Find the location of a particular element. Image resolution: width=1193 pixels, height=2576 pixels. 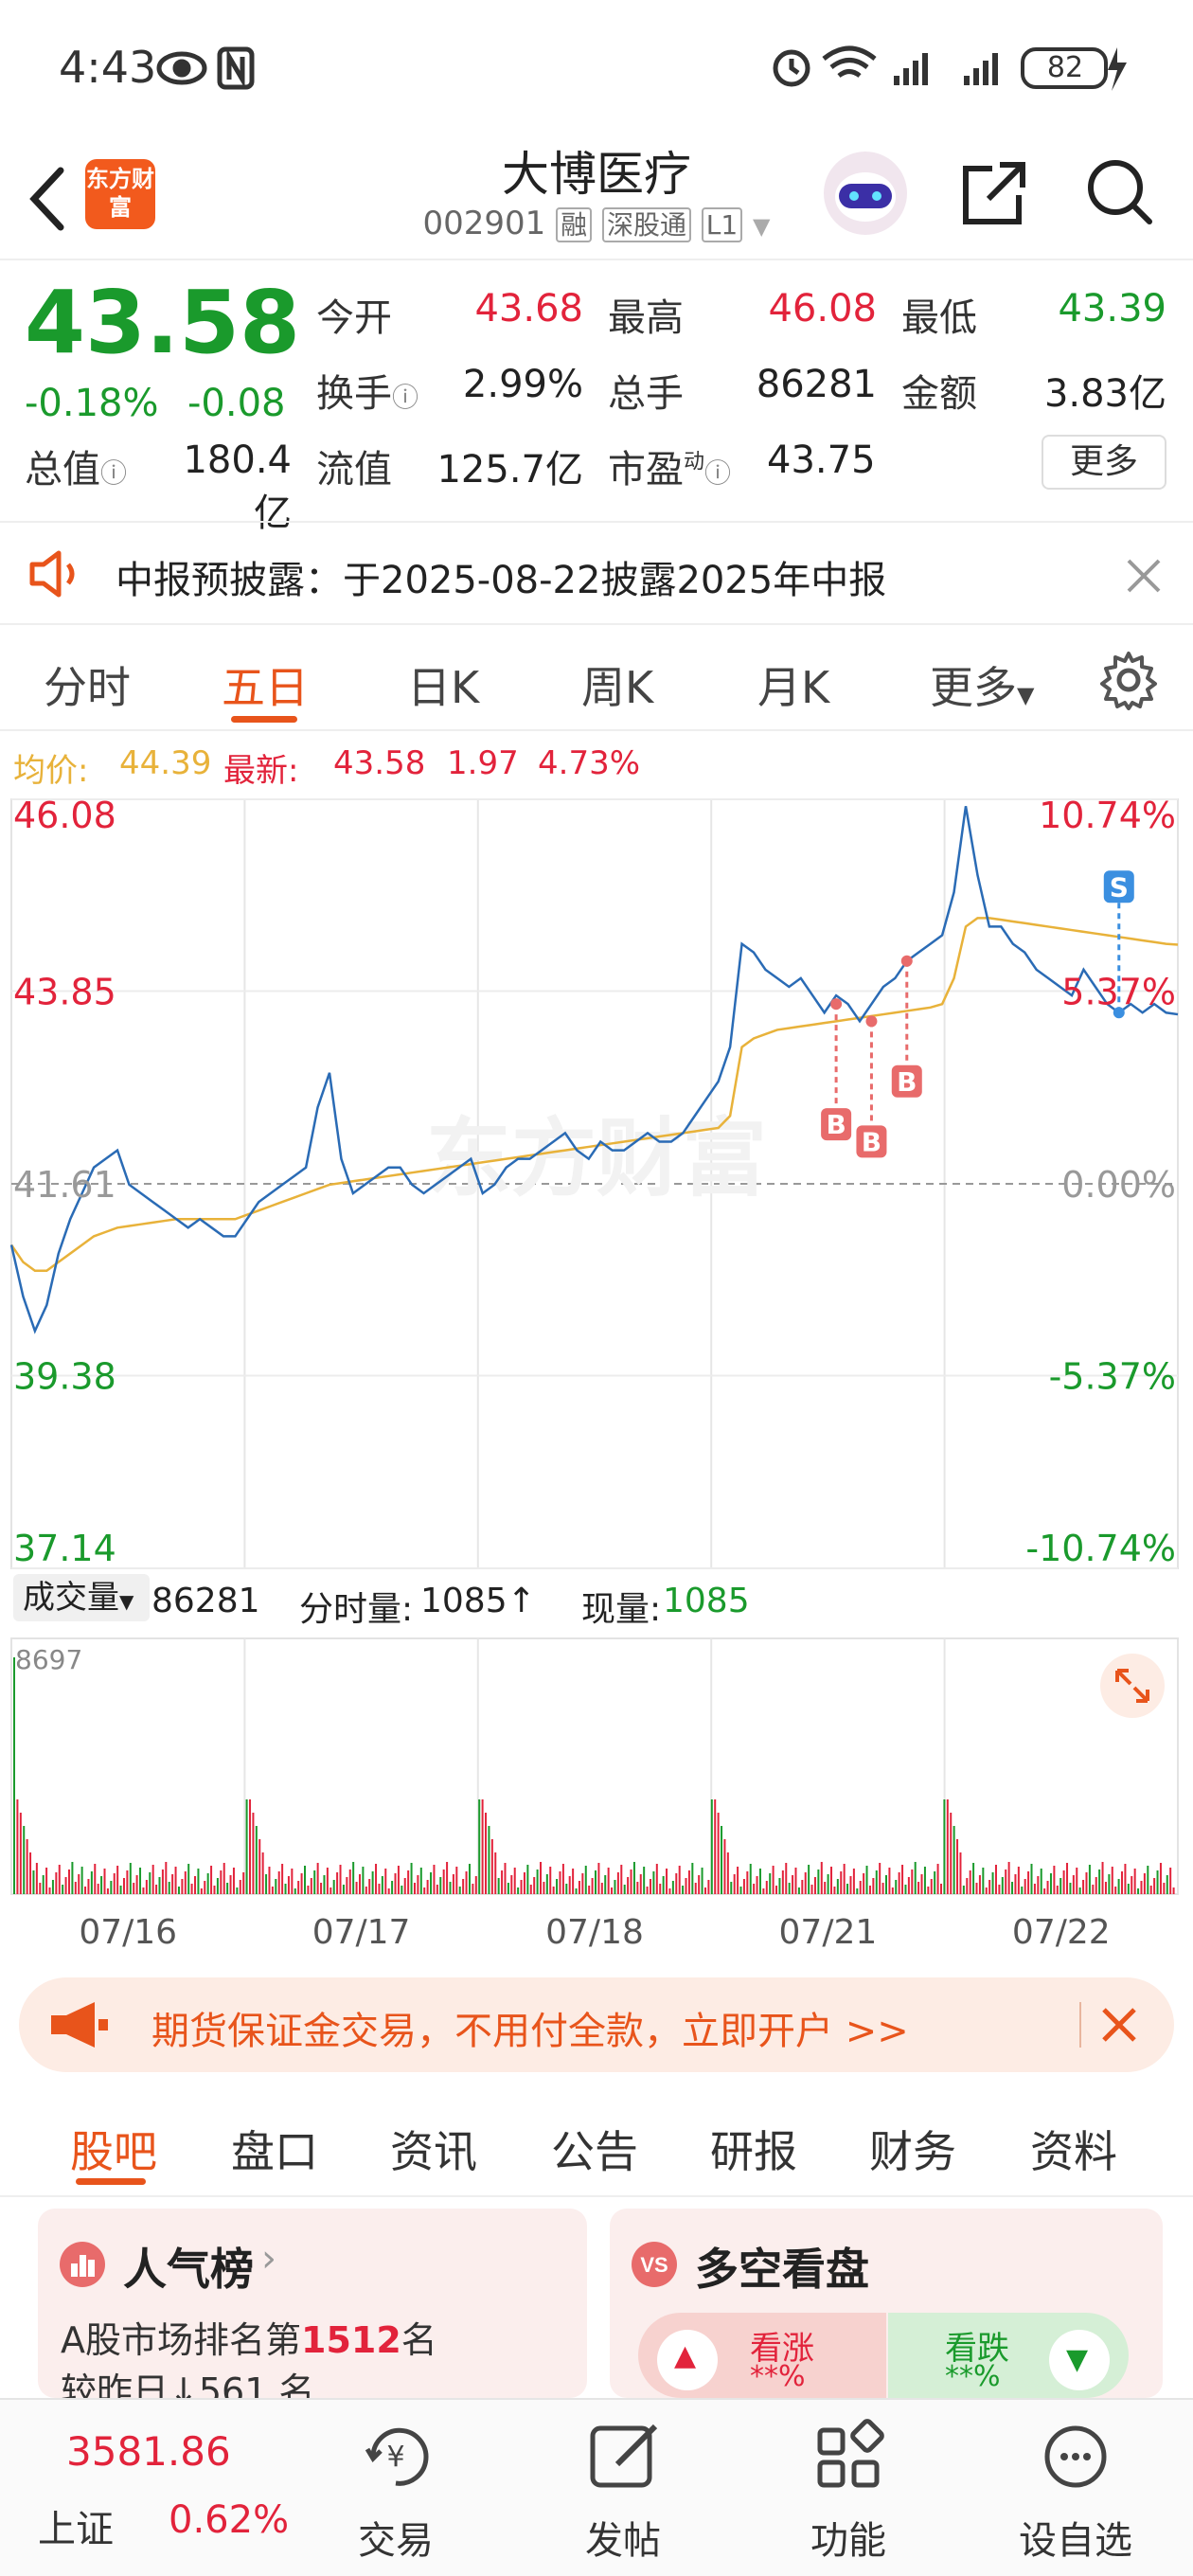

tab-research: 研报 is located at coordinates (753, 2149).